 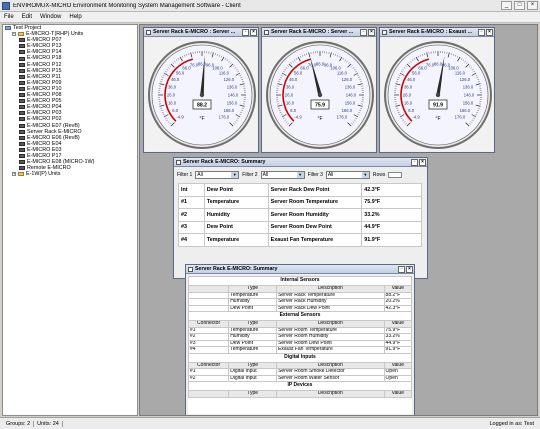 What do you see at coordinates (9, 17) in the screenshot?
I see `menu-file: File` at bounding box center [9, 17].